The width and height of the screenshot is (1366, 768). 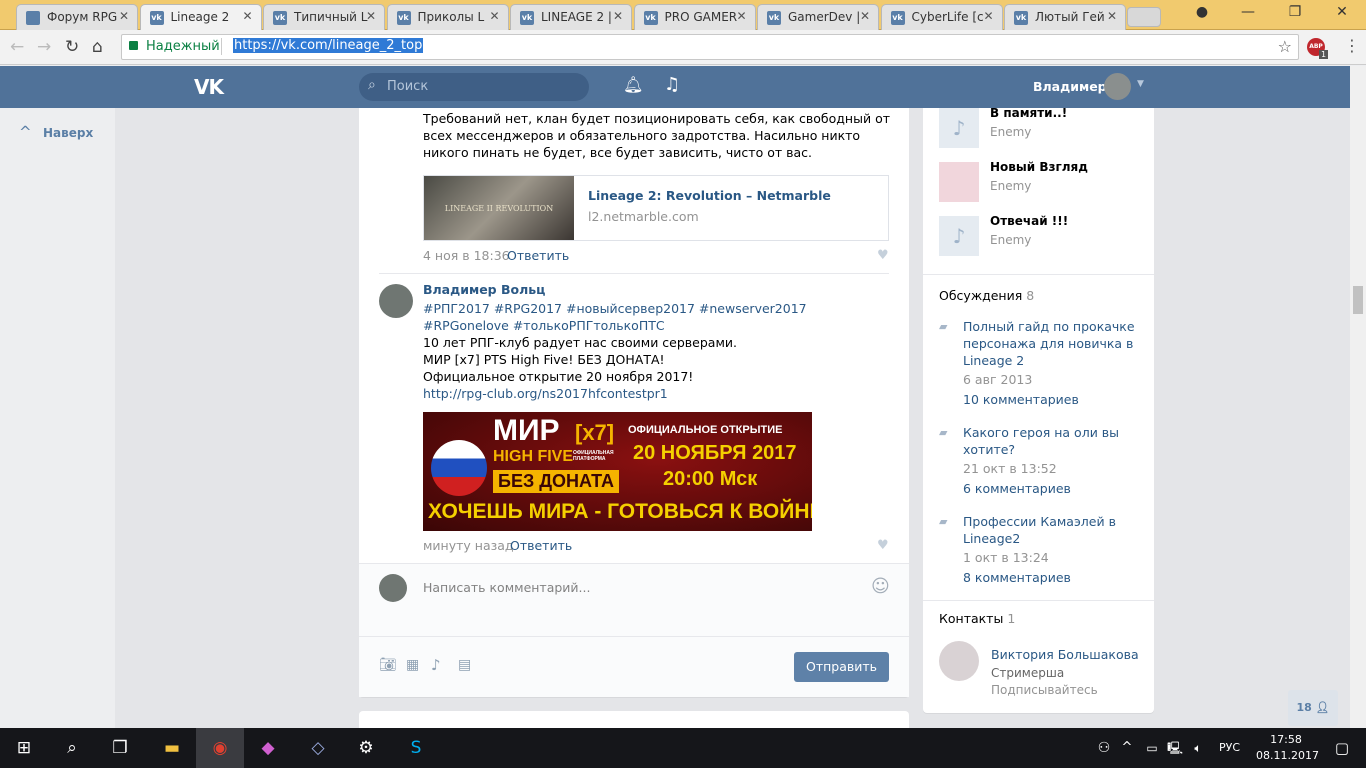 What do you see at coordinates (1285, 46) in the screenshot?
I see `bookmark-star-icon: ☆` at bounding box center [1285, 46].